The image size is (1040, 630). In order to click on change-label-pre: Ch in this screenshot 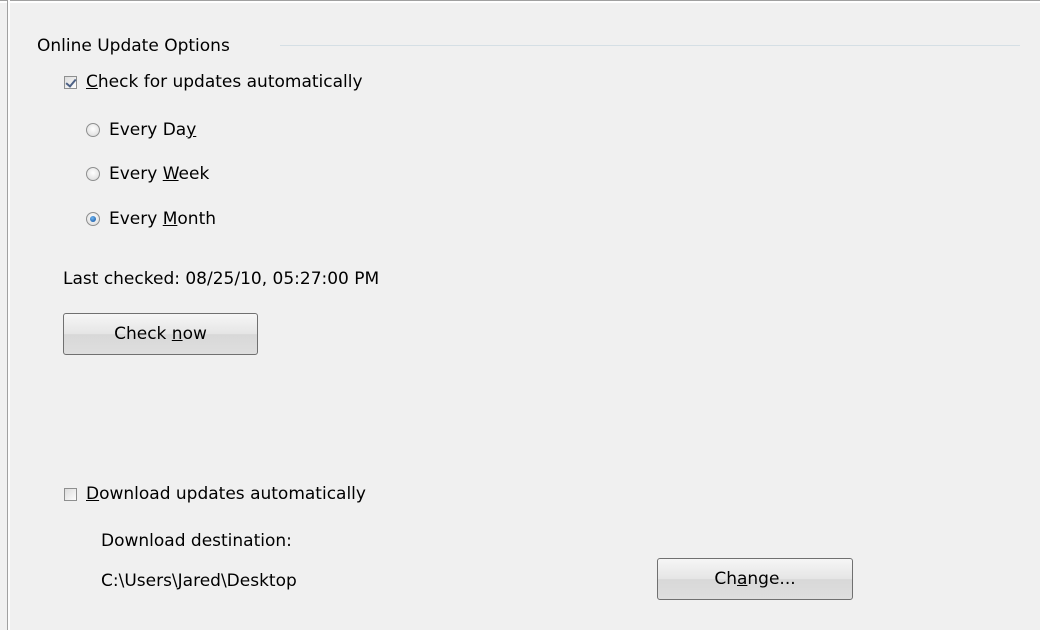, I will do `click(725, 579)`.